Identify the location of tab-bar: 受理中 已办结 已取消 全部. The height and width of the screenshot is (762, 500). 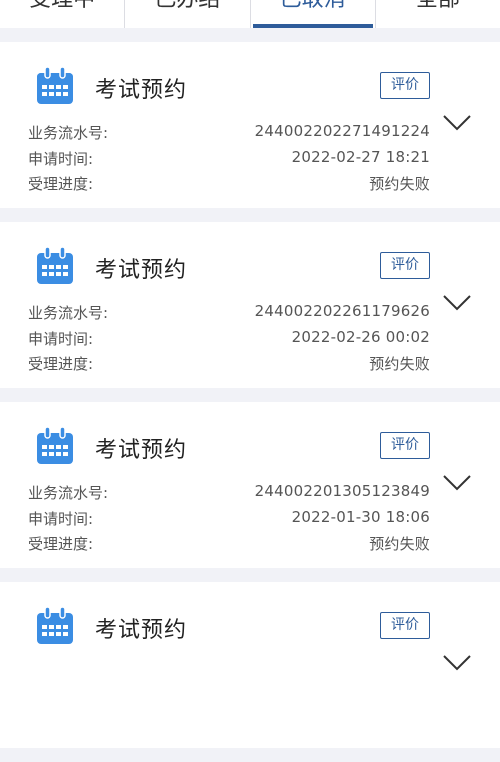
(250, 14).